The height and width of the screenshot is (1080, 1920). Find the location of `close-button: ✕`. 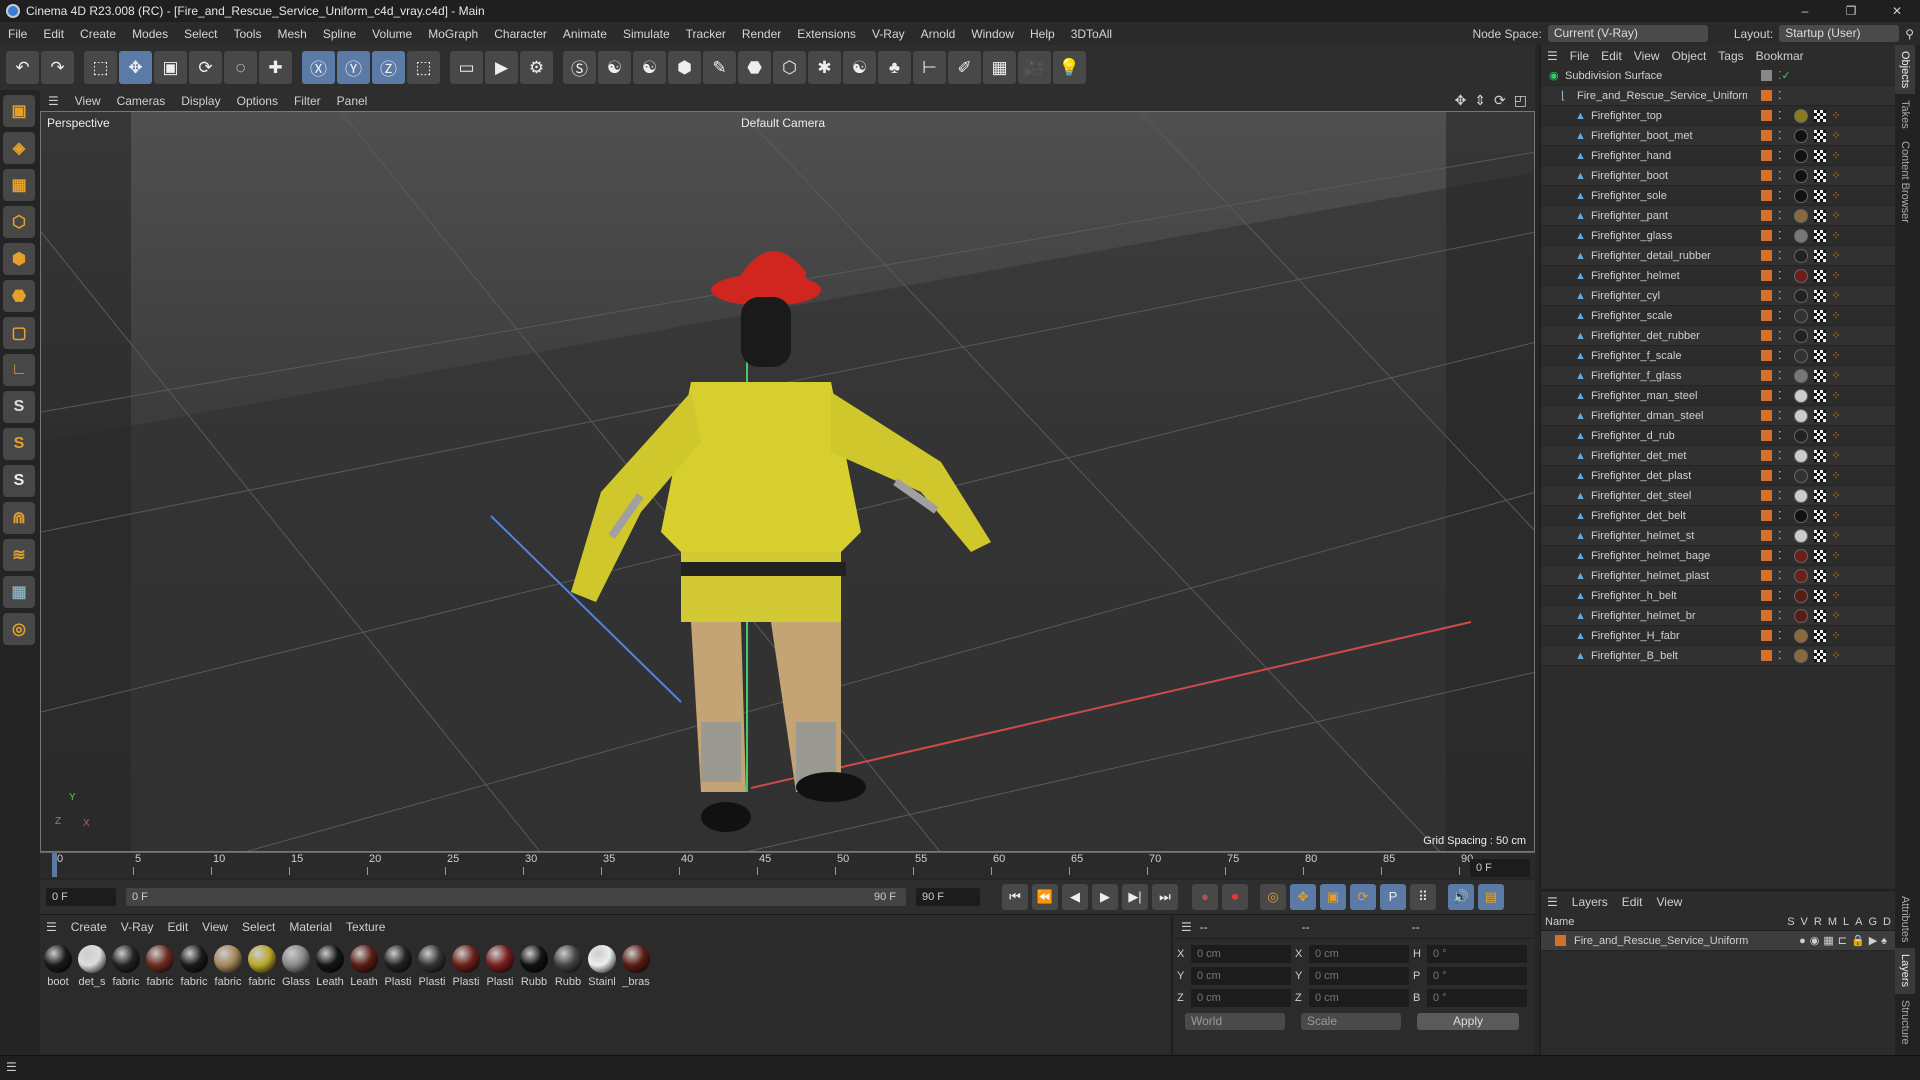

close-button: ✕ is located at coordinates (1897, 11).